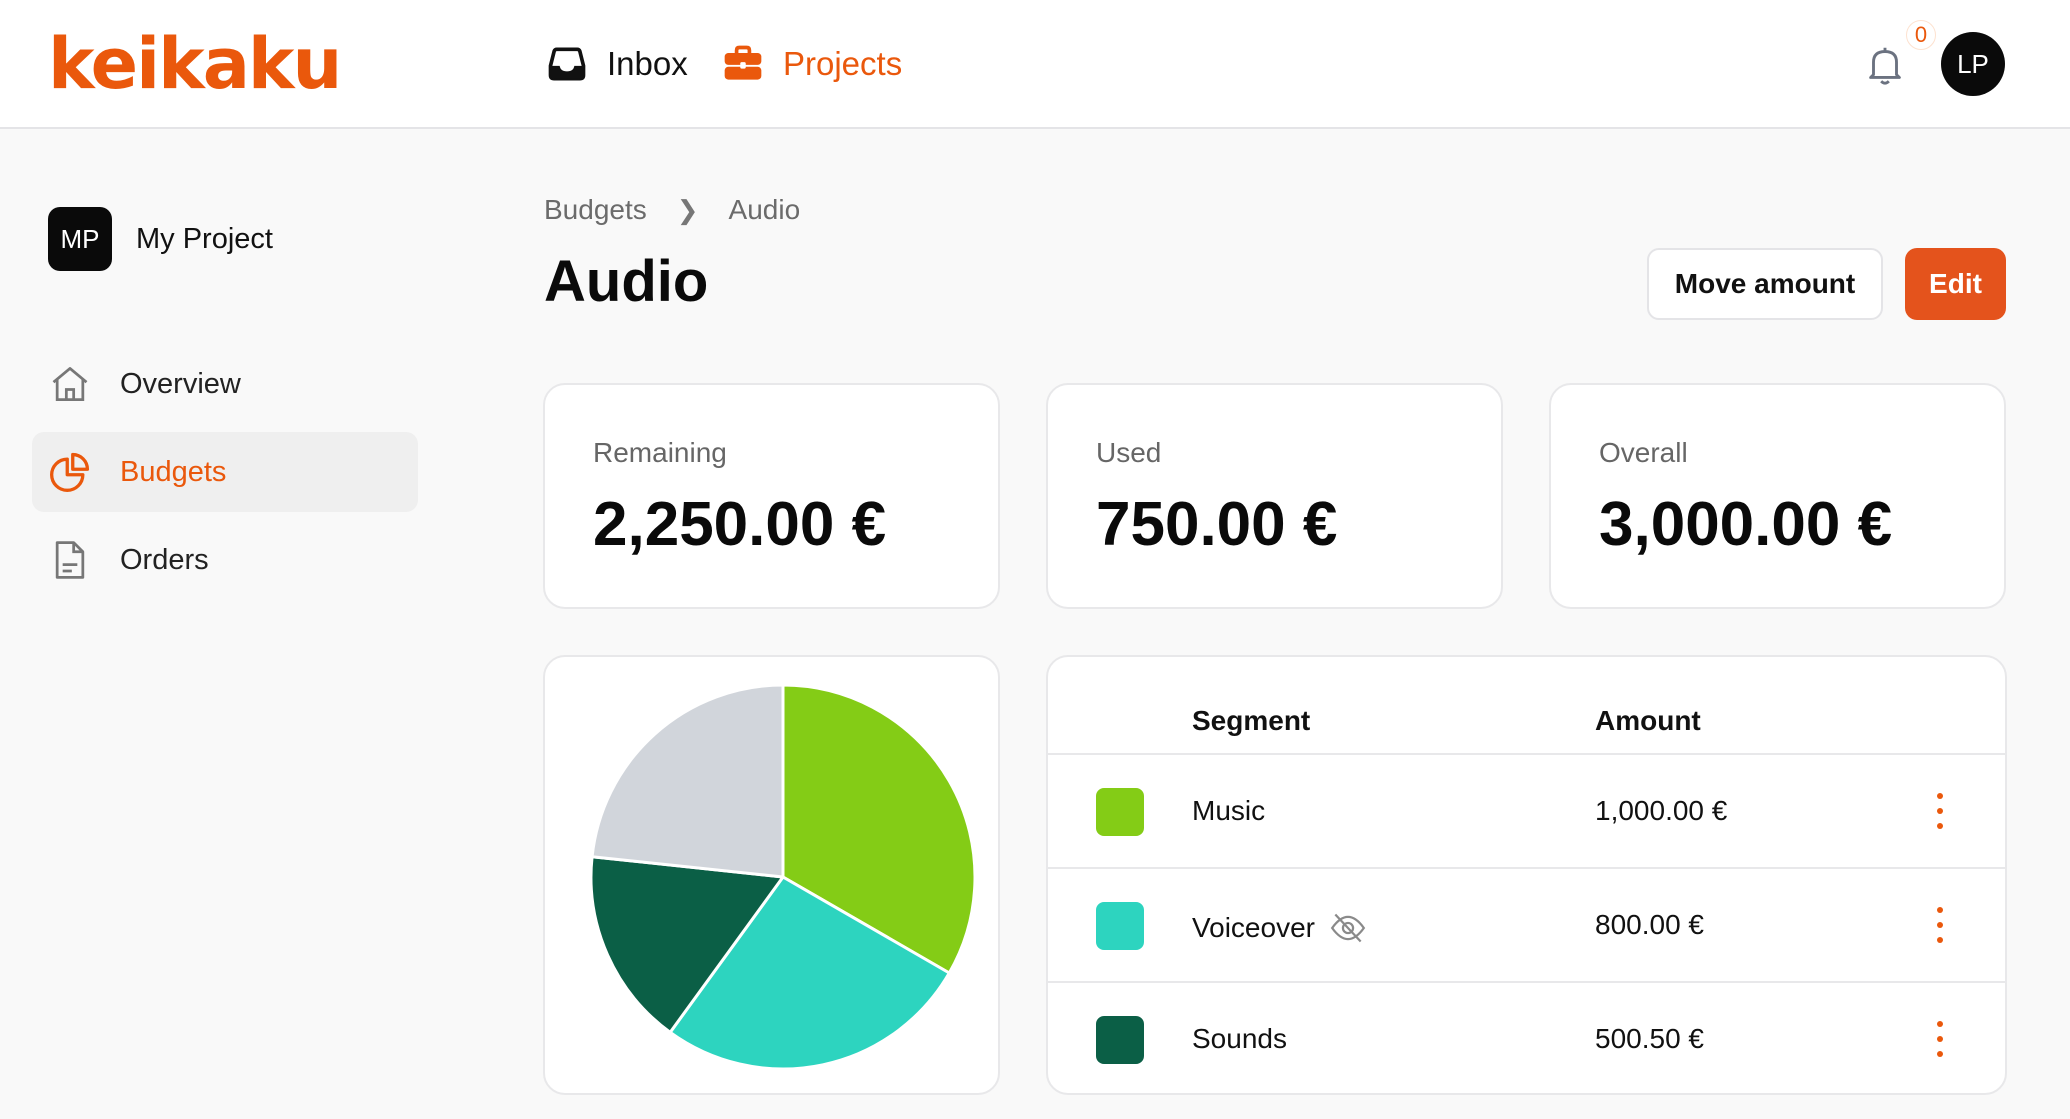 The width and height of the screenshot is (2070, 1119). Describe the element at coordinates (1251, 720) in the screenshot. I see `column-header-segment: Segment` at that location.